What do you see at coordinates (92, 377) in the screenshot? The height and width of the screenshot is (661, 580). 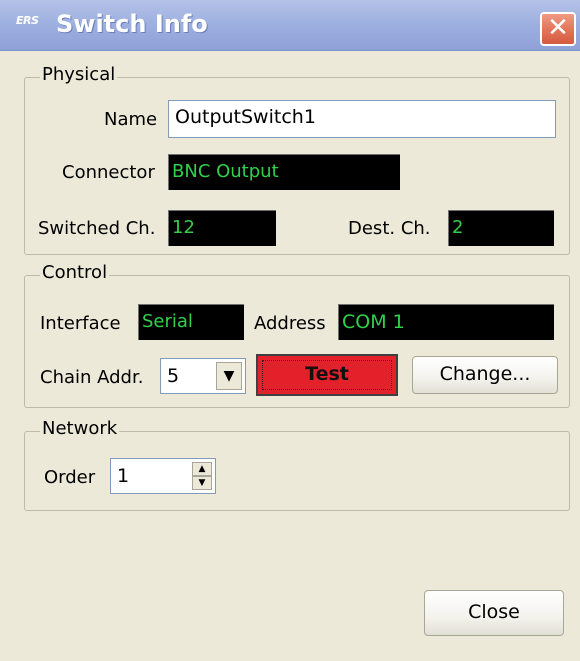 I see `chain-addr-label: Chain Addr.` at bounding box center [92, 377].